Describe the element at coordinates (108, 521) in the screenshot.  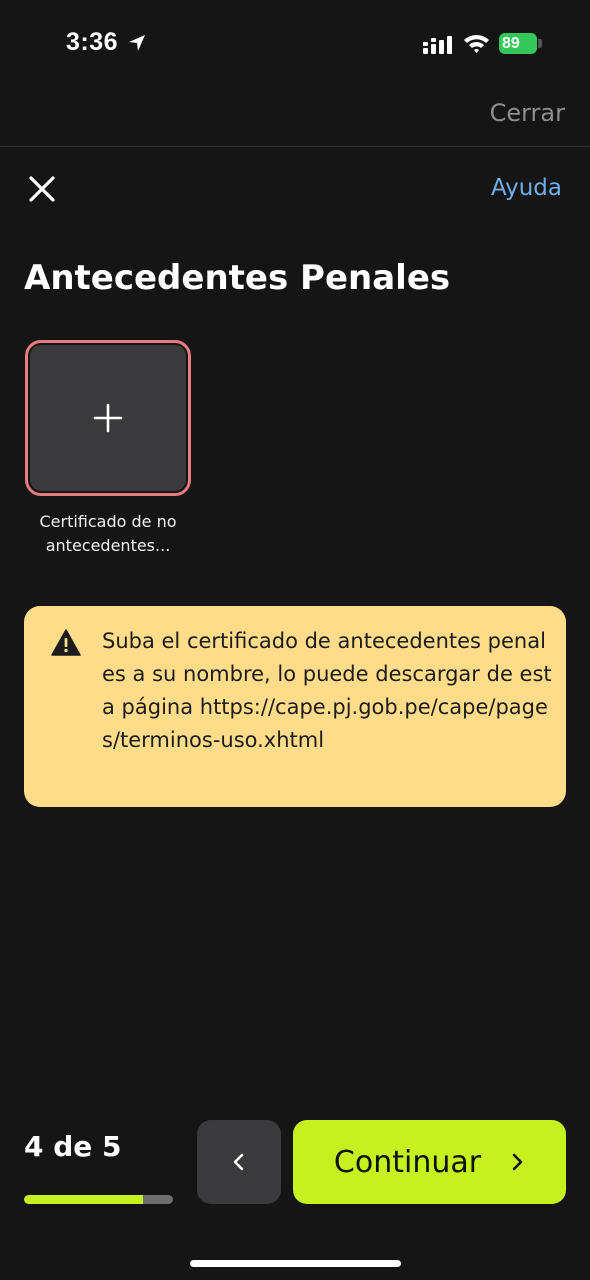
I see `caption-line-1: Certificado de no` at that location.